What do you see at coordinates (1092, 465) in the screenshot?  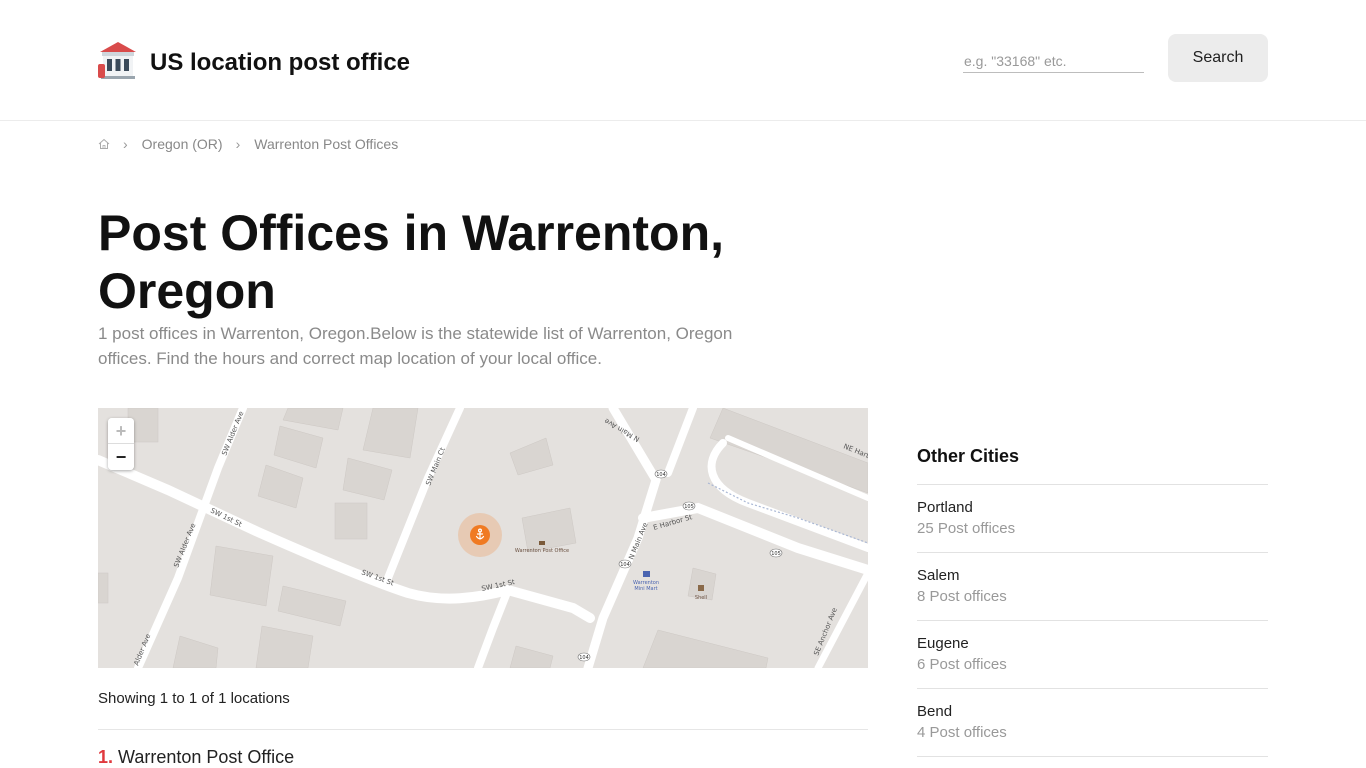 I see `sidebar-title: Other Cities` at bounding box center [1092, 465].